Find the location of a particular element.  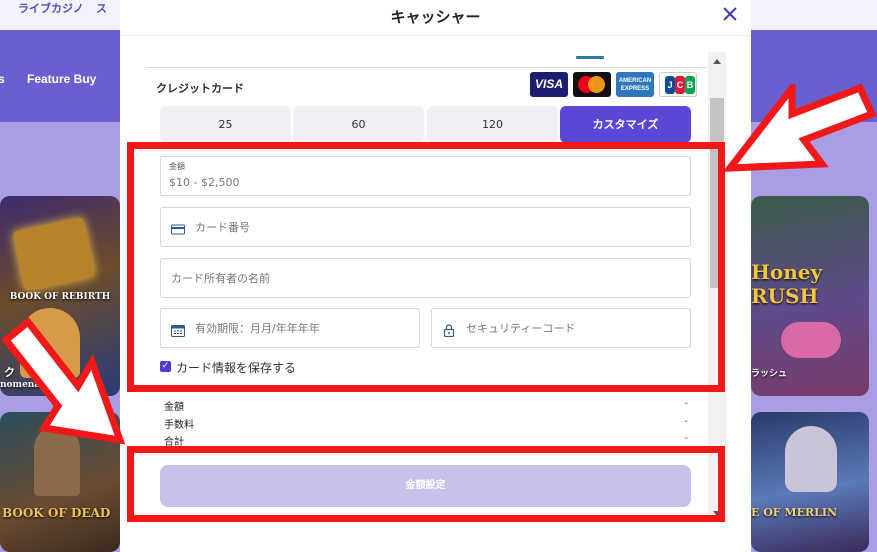

amount-button-120: 120 is located at coordinates (492, 124).